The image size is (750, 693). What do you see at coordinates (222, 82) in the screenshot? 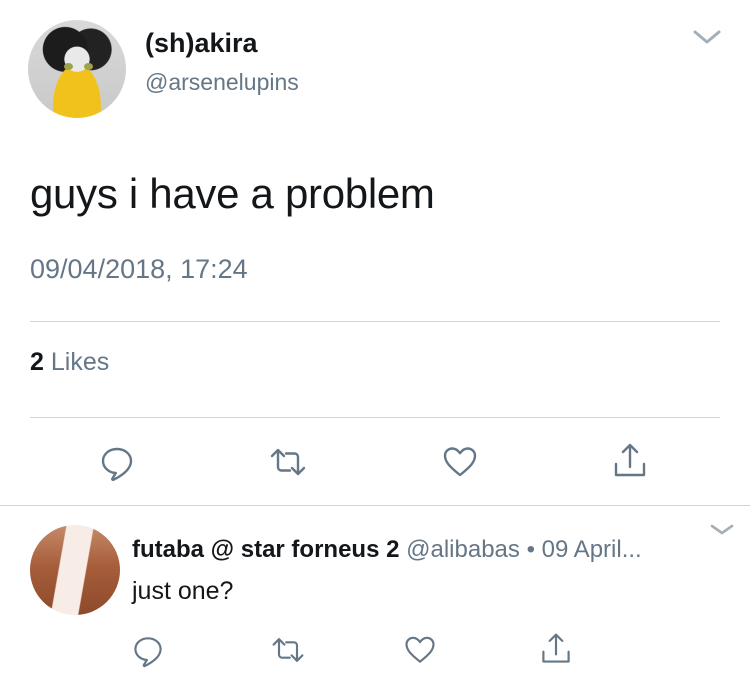
I see `user-handle: @arsenelupins` at bounding box center [222, 82].